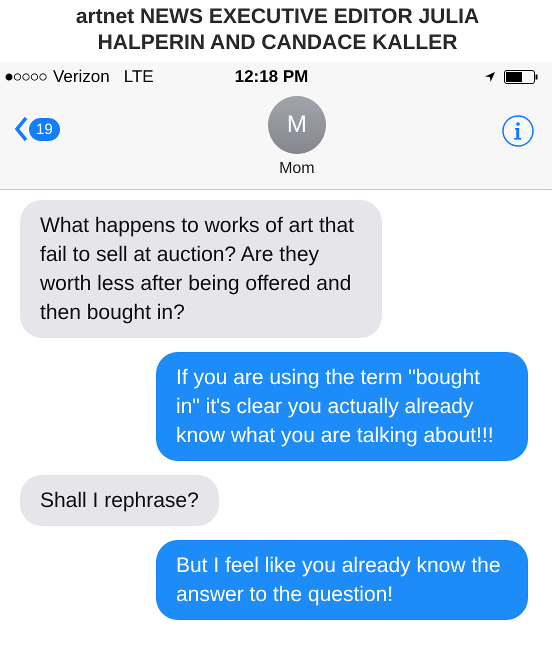  What do you see at coordinates (26, 77) in the screenshot?
I see `signal-icon` at bounding box center [26, 77].